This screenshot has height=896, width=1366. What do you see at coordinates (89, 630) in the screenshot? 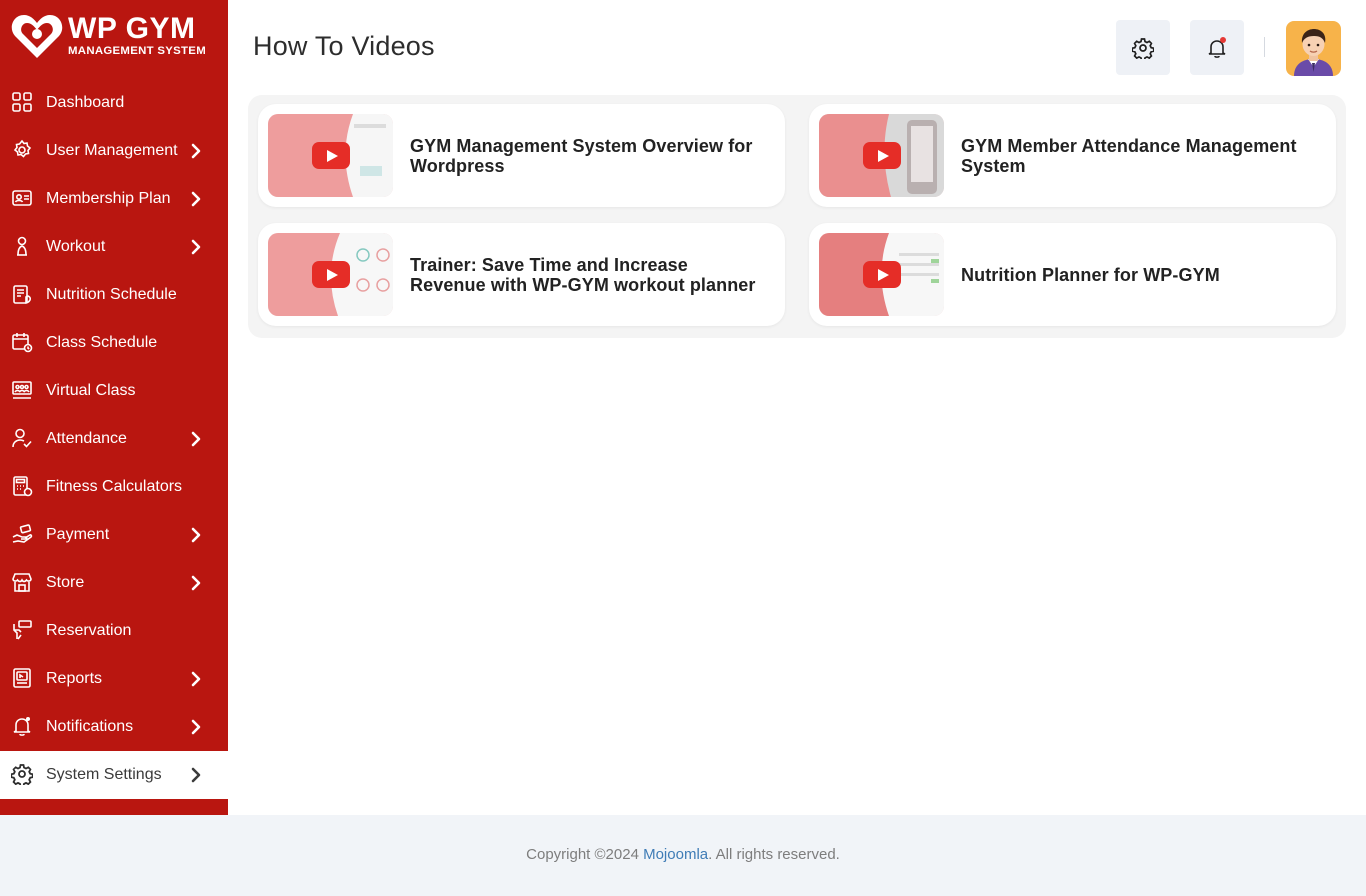
I see `sidebar-item-label: Reservation` at bounding box center [89, 630].